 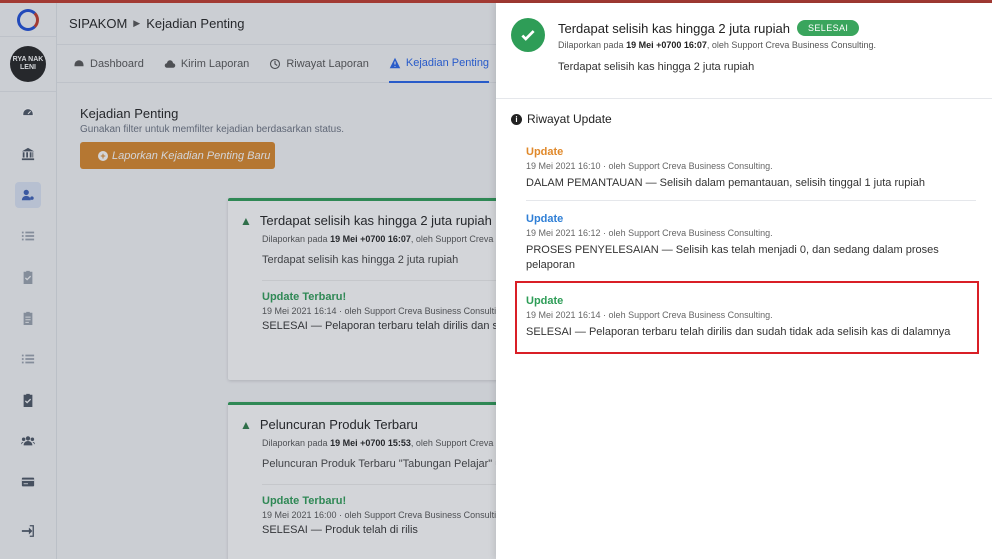 I want to click on check-circle-icon, so click(x=528, y=35).